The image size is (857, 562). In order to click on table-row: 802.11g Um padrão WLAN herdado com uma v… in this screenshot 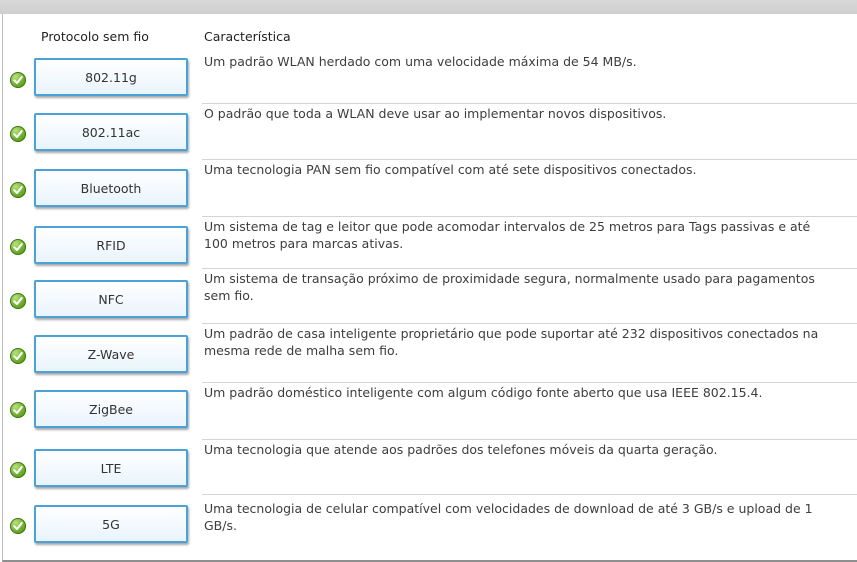, I will do `click(430, 78)`.